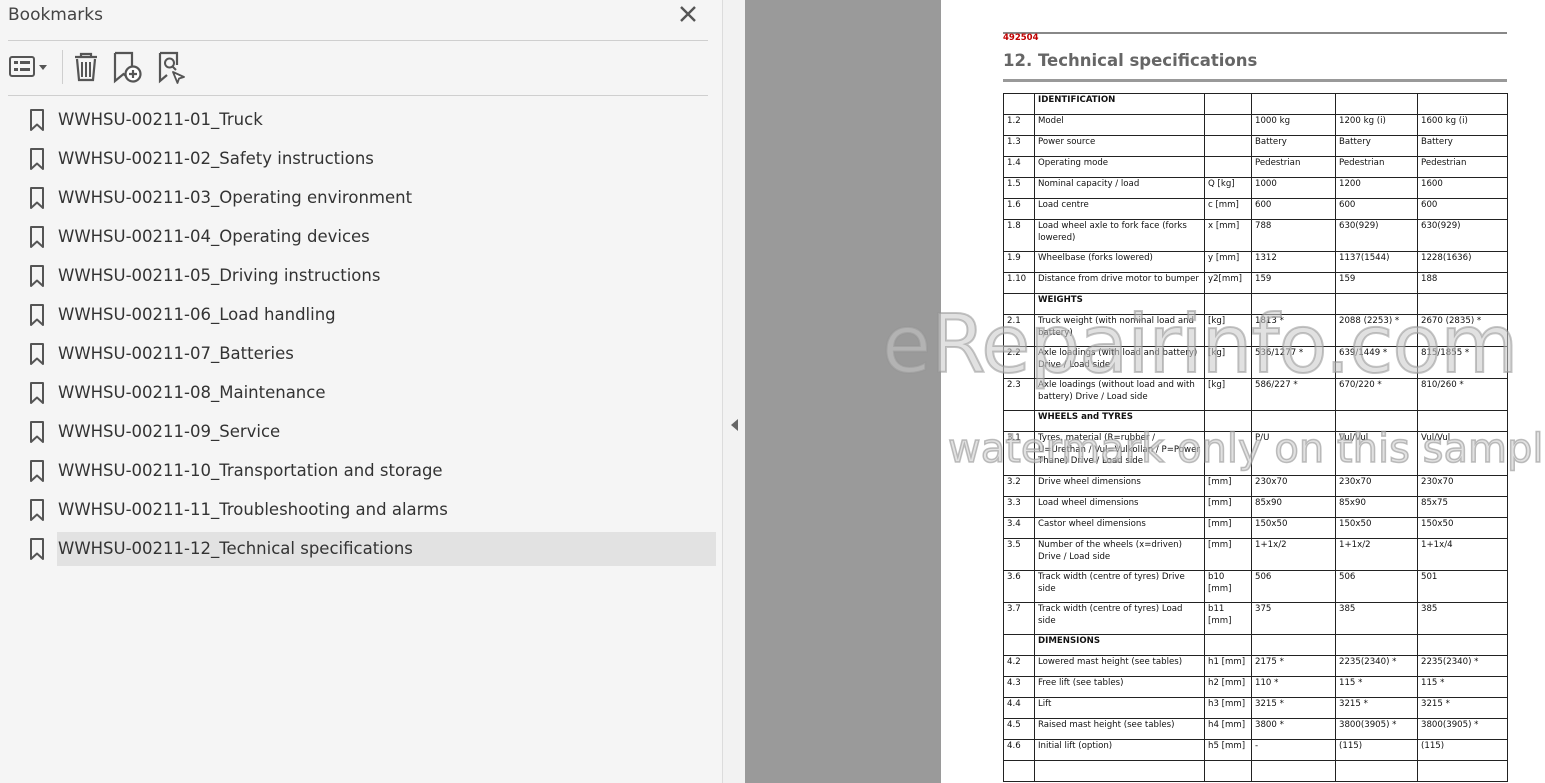 The width and height of the screenshot is (1545, 783). What do you see at coordinates (173, 67) in the screenshot?
I see `find-bookmark-icon` at bounding box center [173, 67].